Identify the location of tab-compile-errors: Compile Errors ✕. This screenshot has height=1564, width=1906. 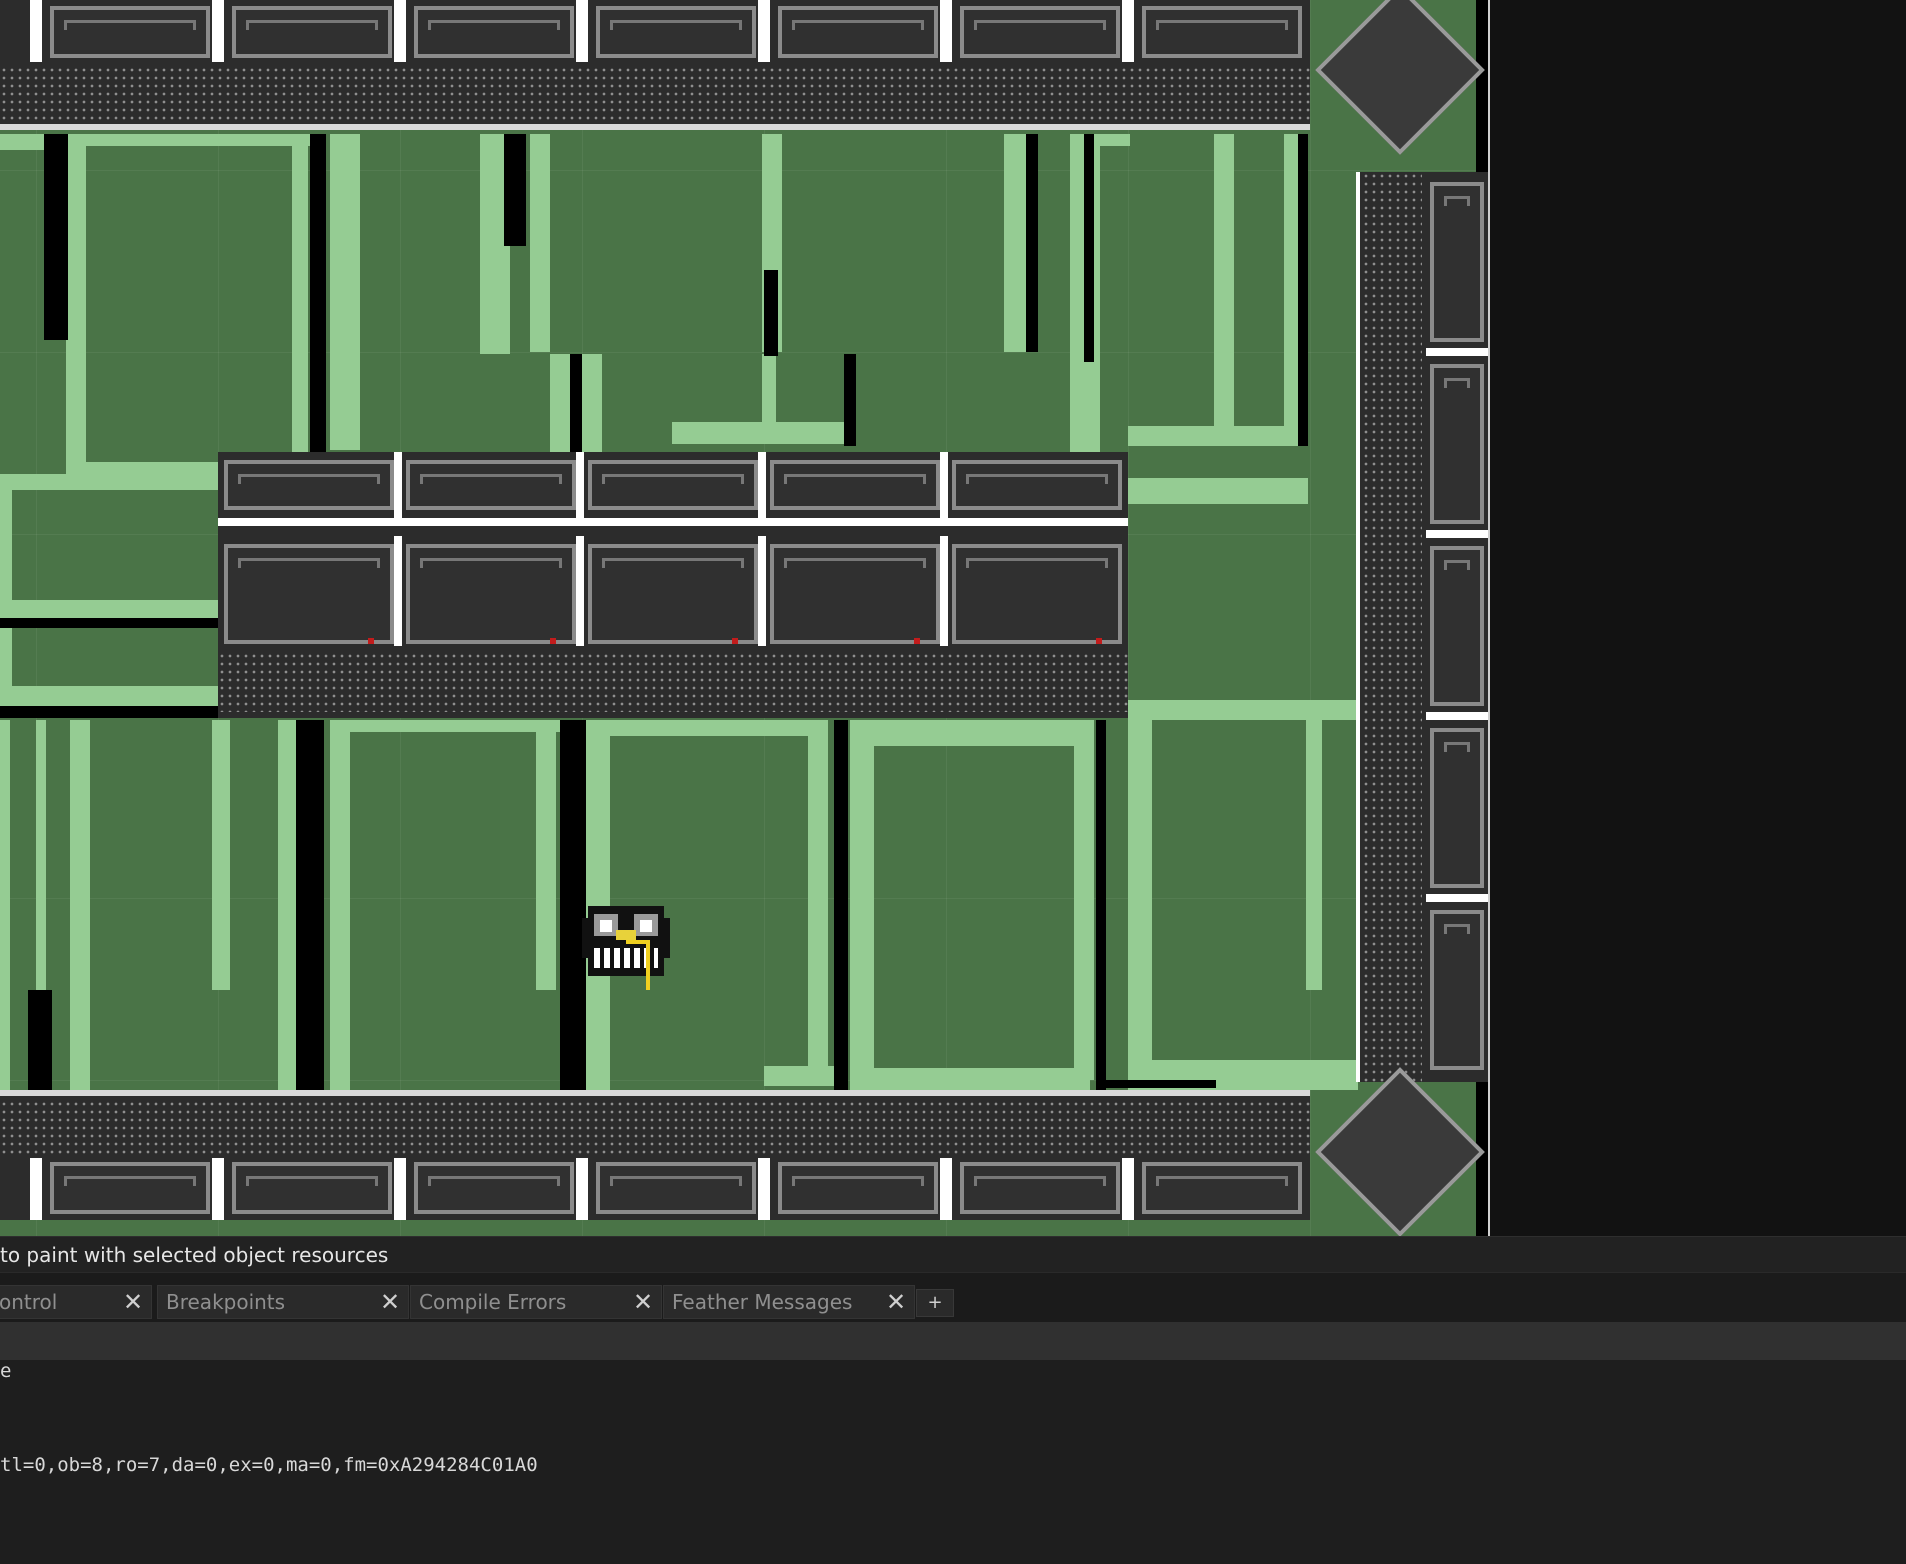
(536, 1302).